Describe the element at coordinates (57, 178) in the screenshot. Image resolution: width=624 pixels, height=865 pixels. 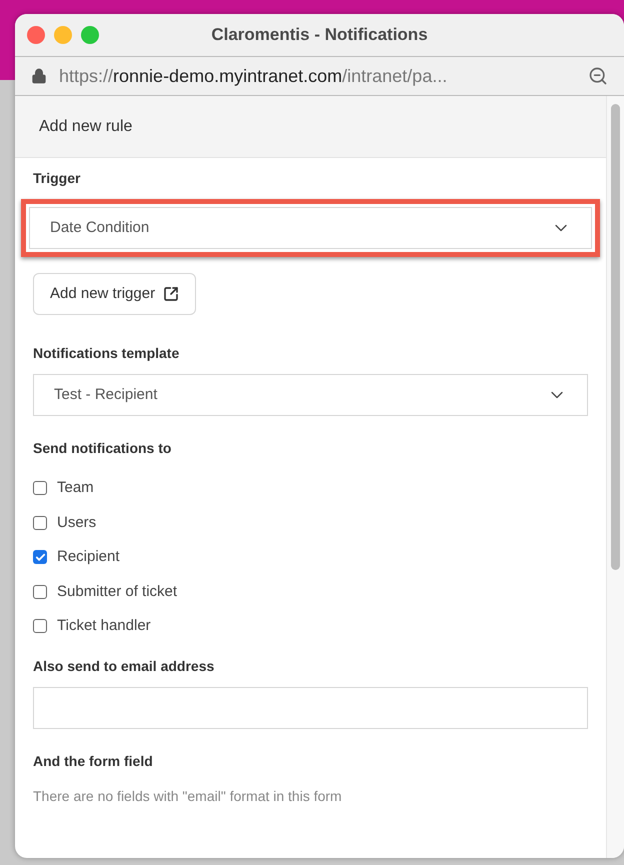
I see `field-label: Trigger` at that location.